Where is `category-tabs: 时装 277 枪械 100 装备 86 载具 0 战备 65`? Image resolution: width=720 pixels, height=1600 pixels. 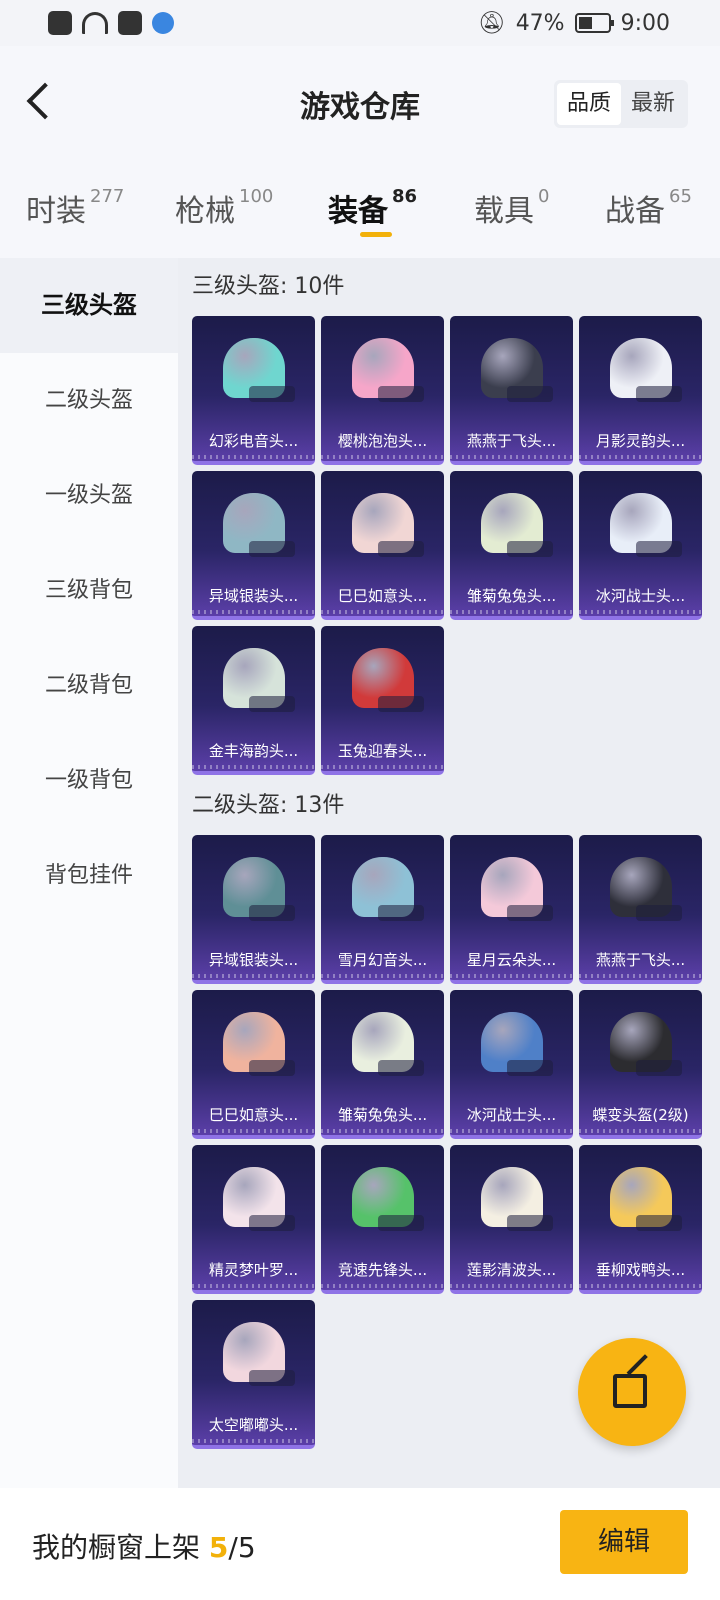 category-tabs: 时装 277 枪械 100 装备 86 载具 0 战备 65 is located at coordinates (360, 207).